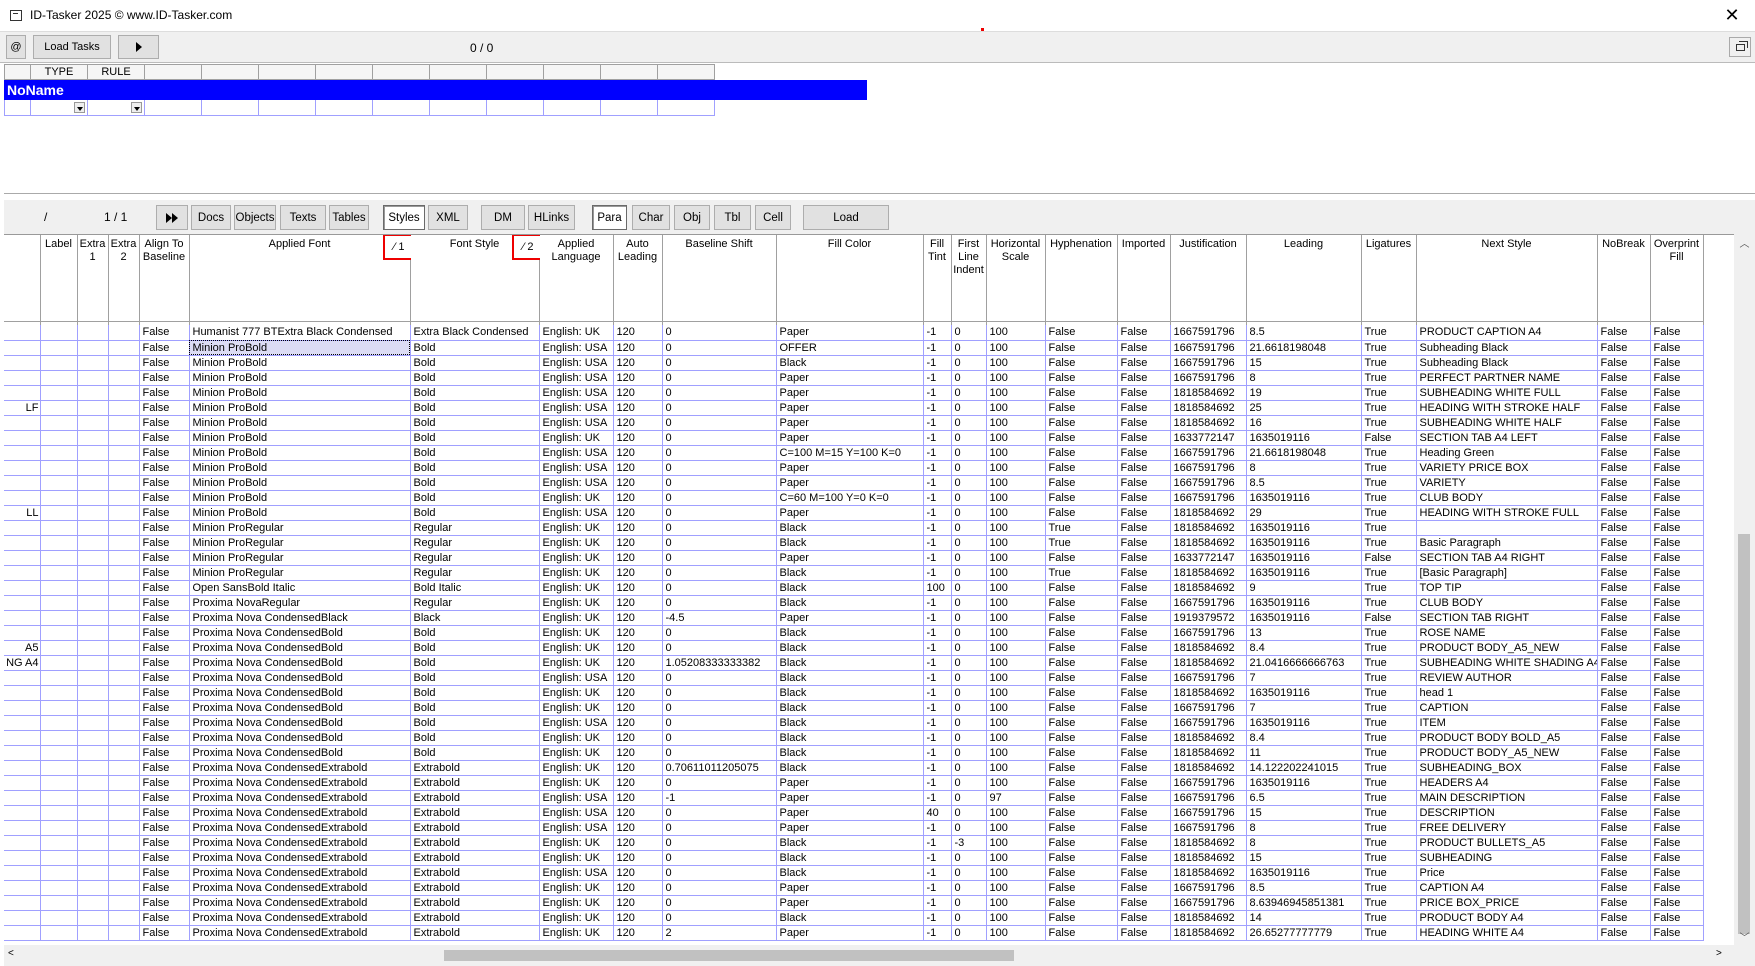 This screenshot has height=966, width=1755. What do you see at coordinates (1208, 438) in the screenshot?
I see `table-cell: 1633772147` at bounding box center [1208, 438].